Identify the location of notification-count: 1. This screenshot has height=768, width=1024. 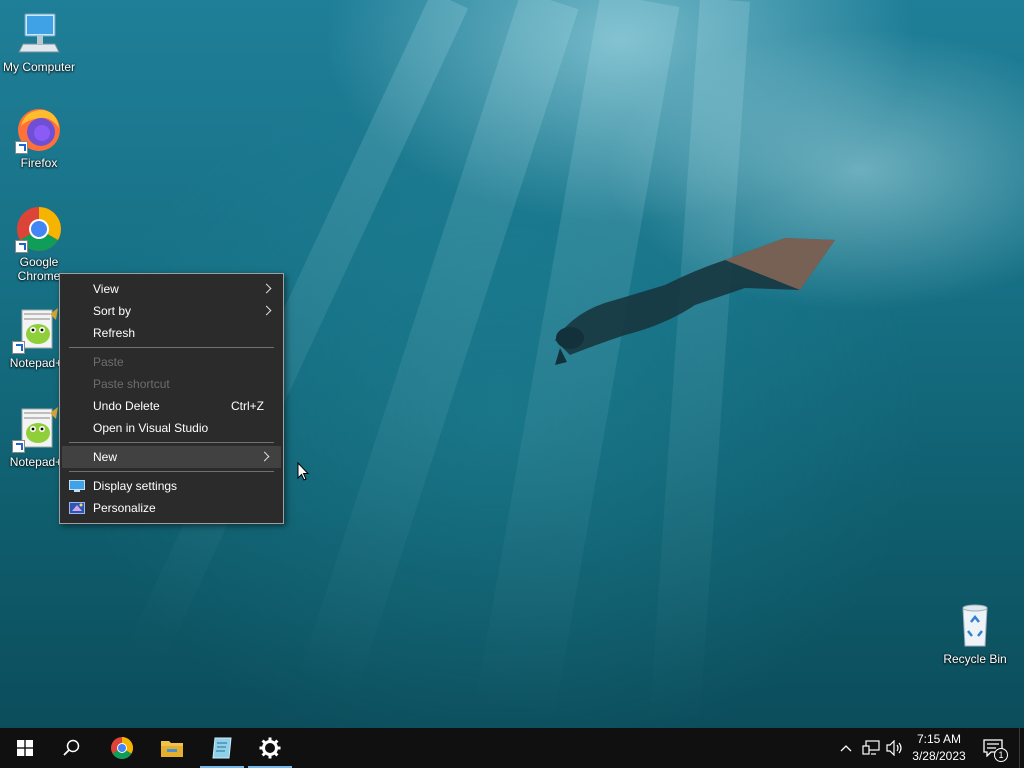
(1001, 755).